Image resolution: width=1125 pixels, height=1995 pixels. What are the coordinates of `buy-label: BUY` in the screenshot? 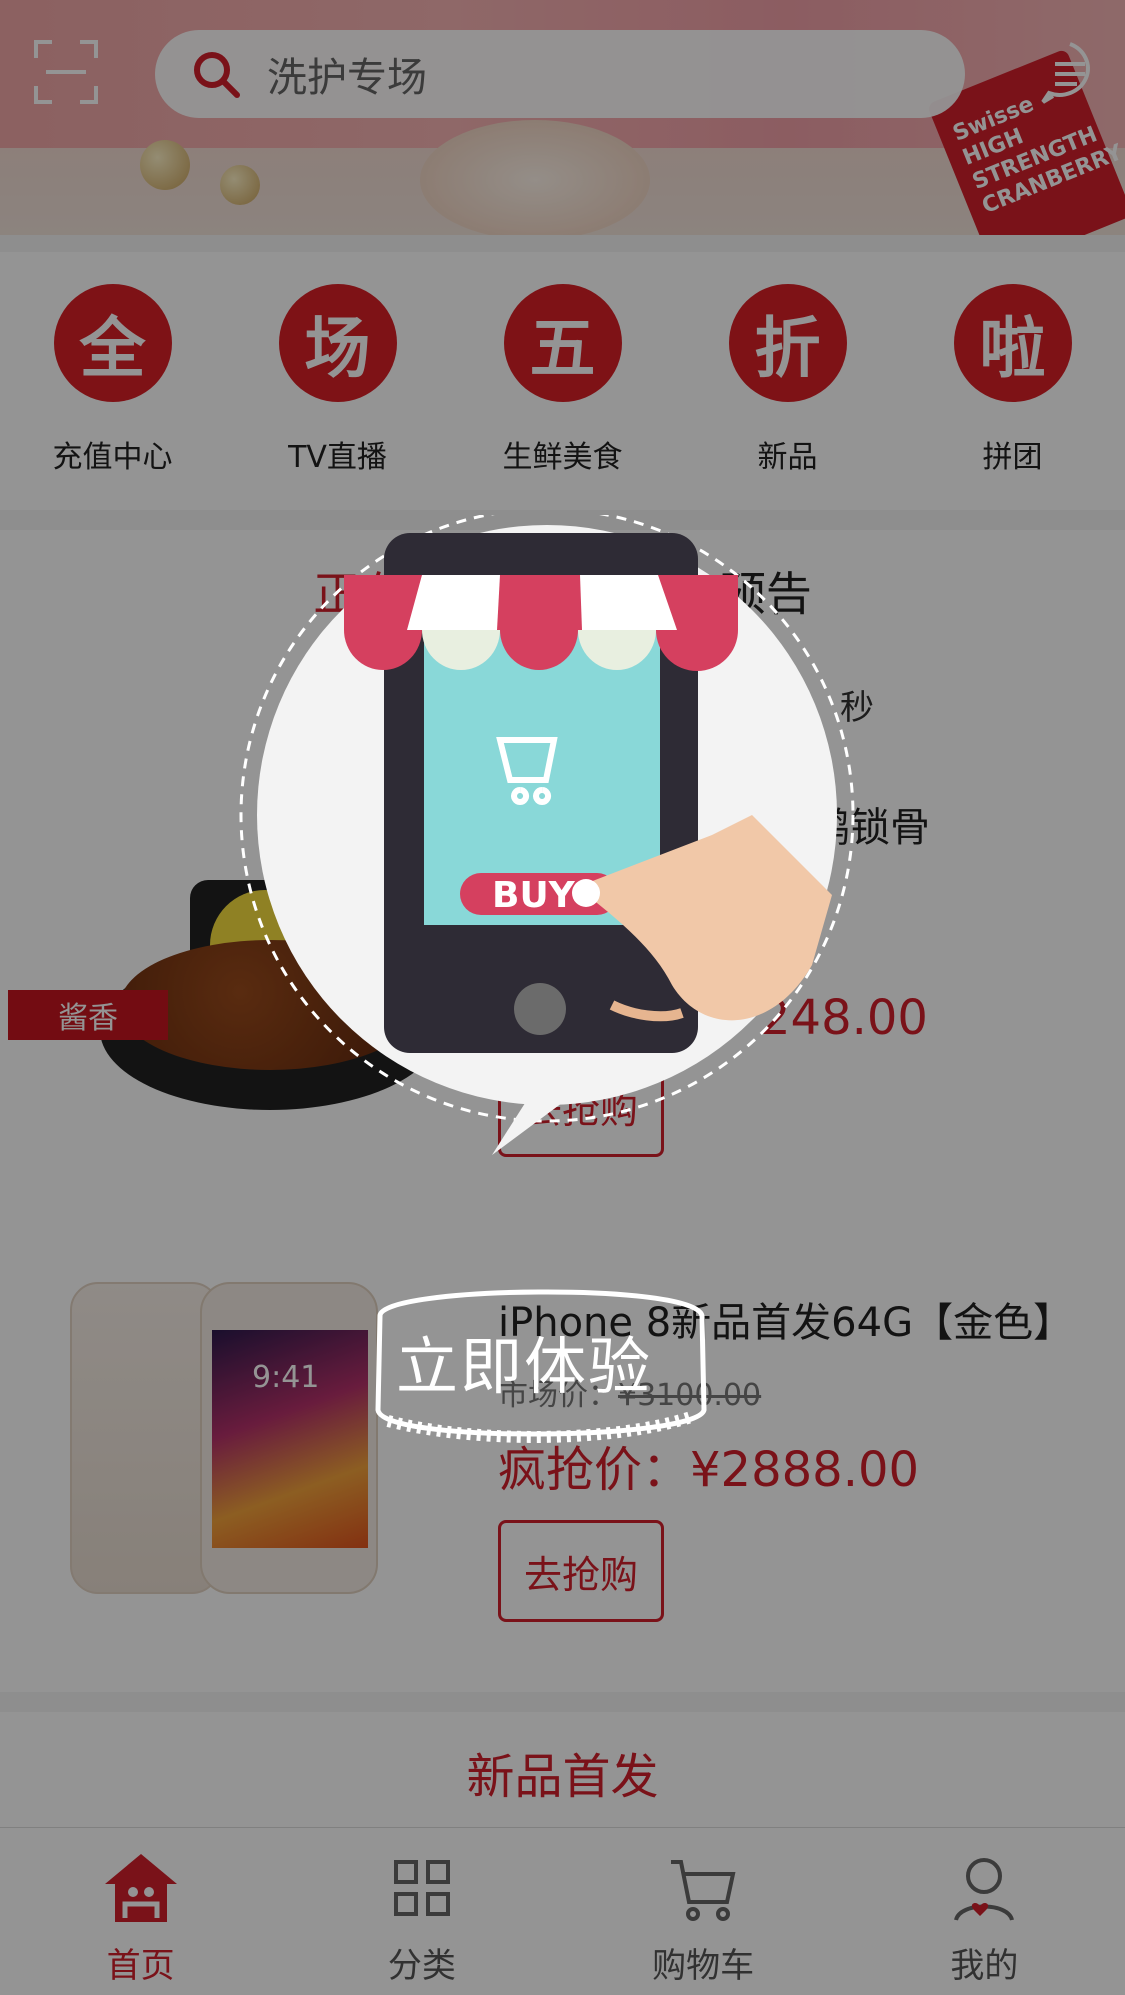 It's located at (534, 895).